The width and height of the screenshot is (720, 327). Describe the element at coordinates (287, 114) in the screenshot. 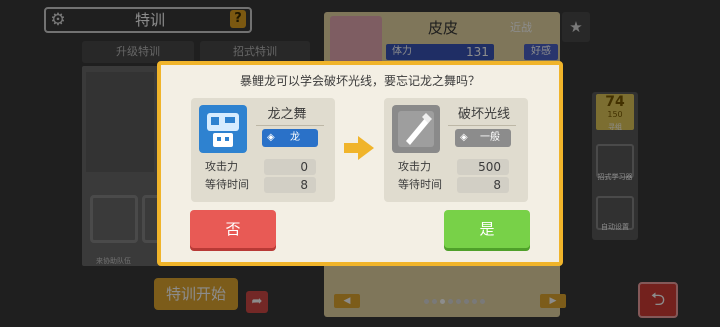

I see `current-move-name: 龙之舞` at that location.